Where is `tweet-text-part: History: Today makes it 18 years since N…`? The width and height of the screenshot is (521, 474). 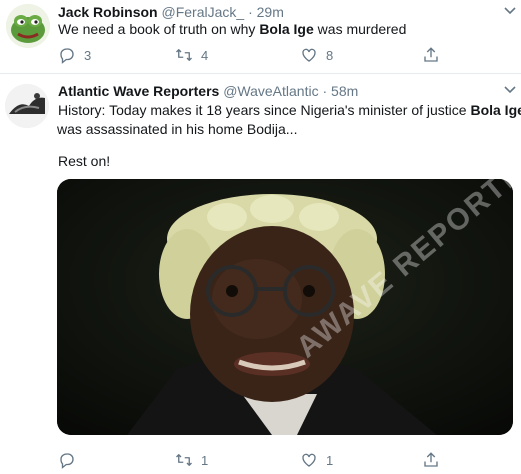 tweet-text-part: History: Today makes it 18 years since N… is located at coordinates (264, 110).